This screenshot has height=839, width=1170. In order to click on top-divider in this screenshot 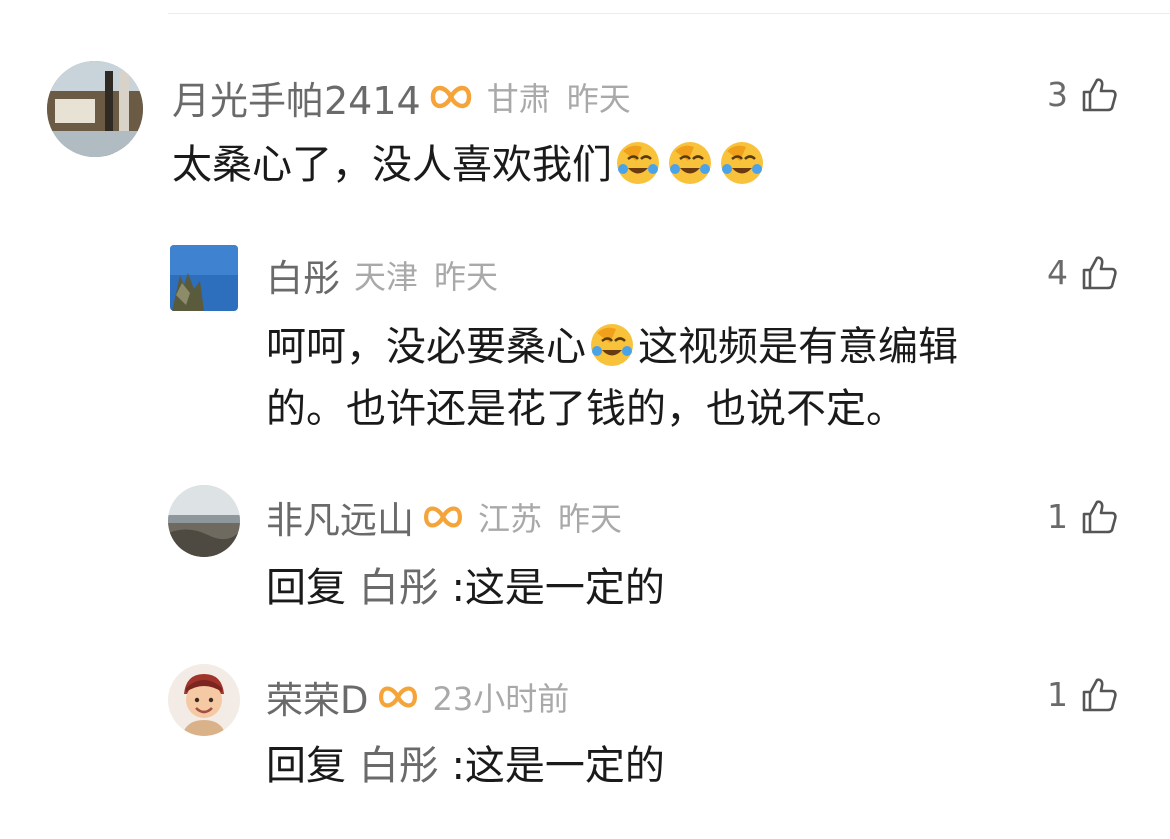, I will do `click(669, 13)`.